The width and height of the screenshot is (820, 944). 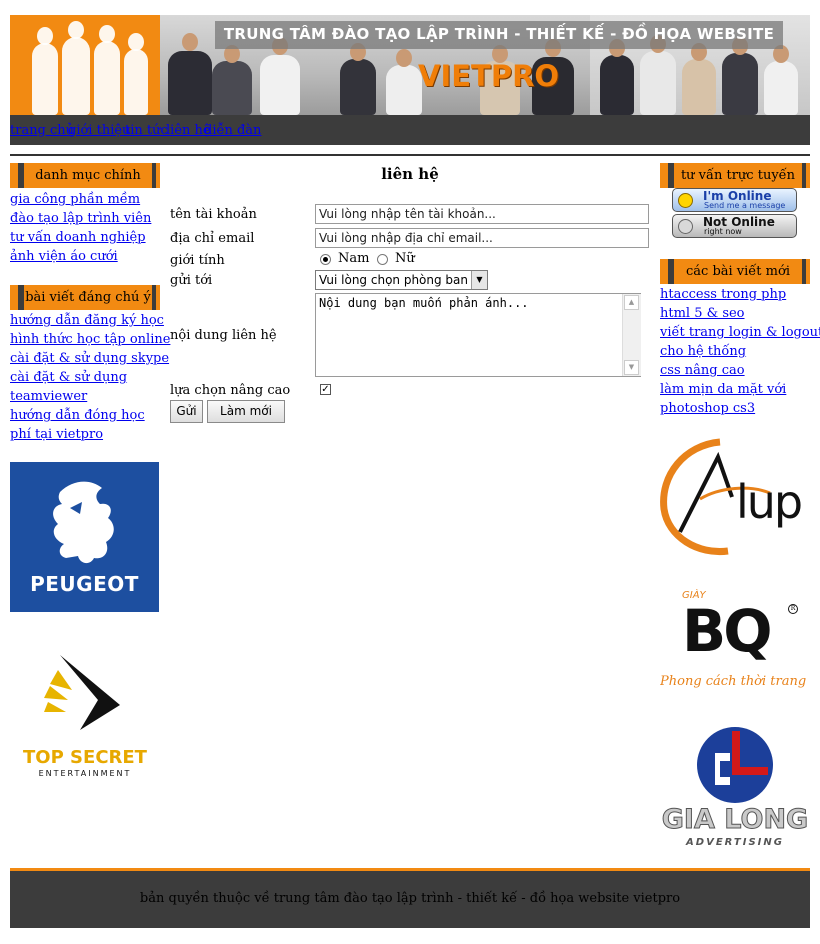 I want to click on bq-logo: GIÀY BQ R Phong cách thời trang da, so click(x=735, y=645).